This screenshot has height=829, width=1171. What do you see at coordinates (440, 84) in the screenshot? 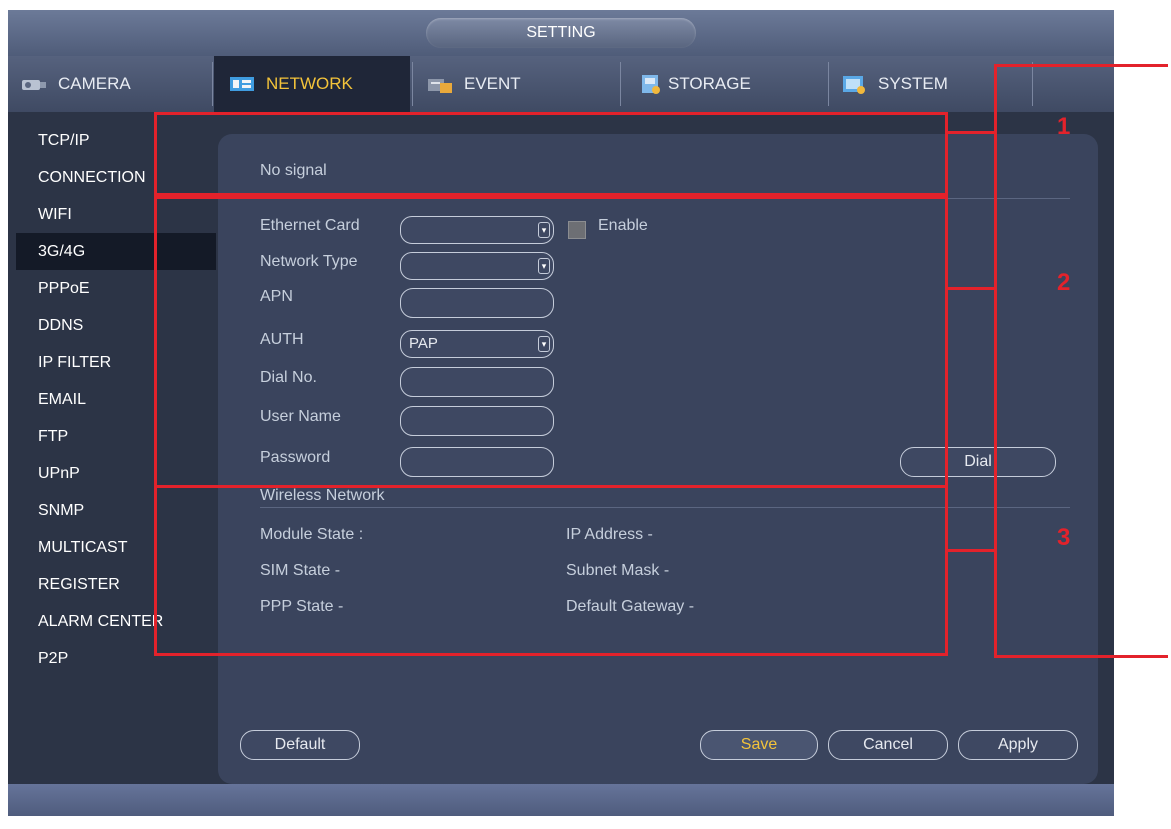
I see `event-icon` at bounding box center [440, 84].